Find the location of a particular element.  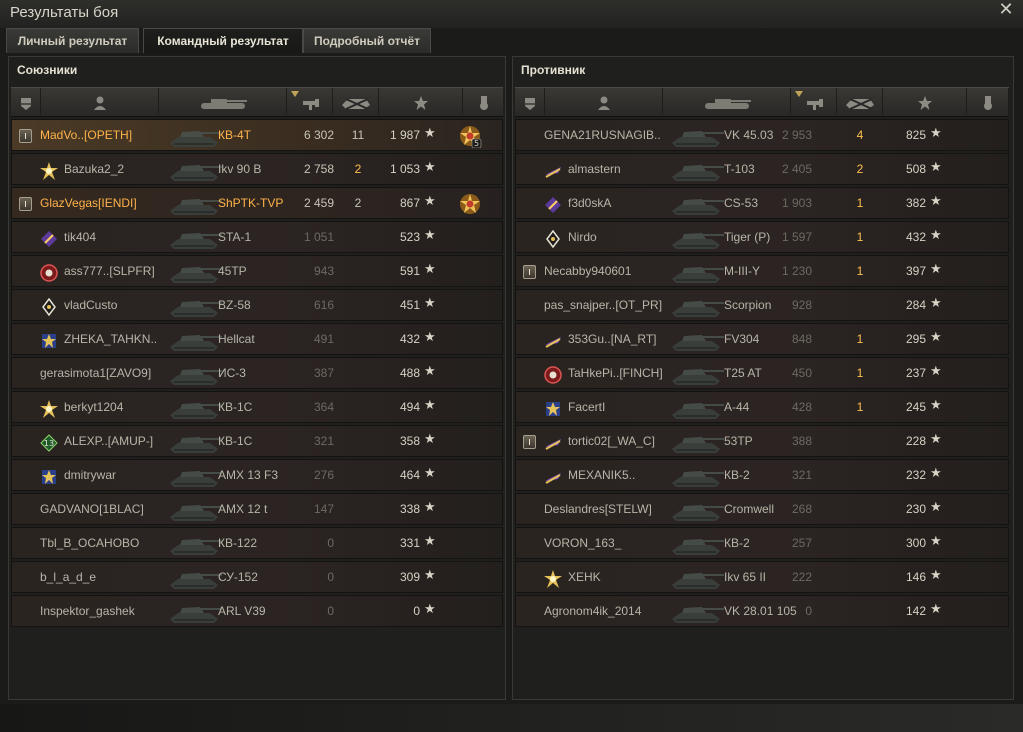

allies-player-row: Tbl_B_OCAHOBO КВ-122 0 331 ★ is located at coordinates (257, 543).